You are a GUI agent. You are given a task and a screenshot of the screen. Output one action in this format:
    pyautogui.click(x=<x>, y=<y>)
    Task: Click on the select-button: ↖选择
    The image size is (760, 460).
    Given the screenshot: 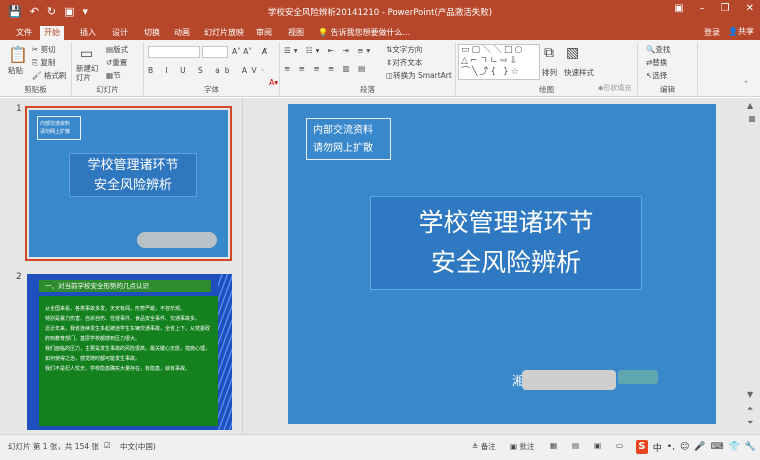 What is the action you would take?
    pyautogui.click(x=656, y=76)
    